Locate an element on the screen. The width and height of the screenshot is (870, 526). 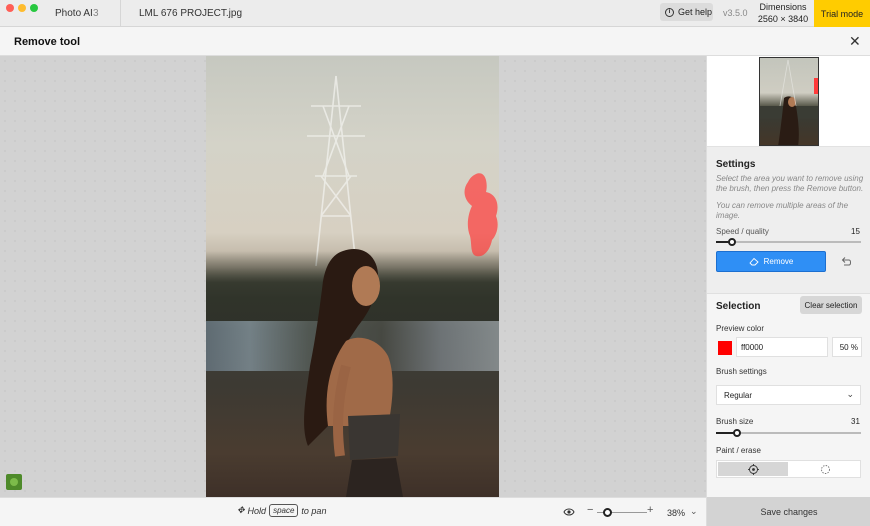
brush-size-label: Brush size is located at coordinates (735, 421).